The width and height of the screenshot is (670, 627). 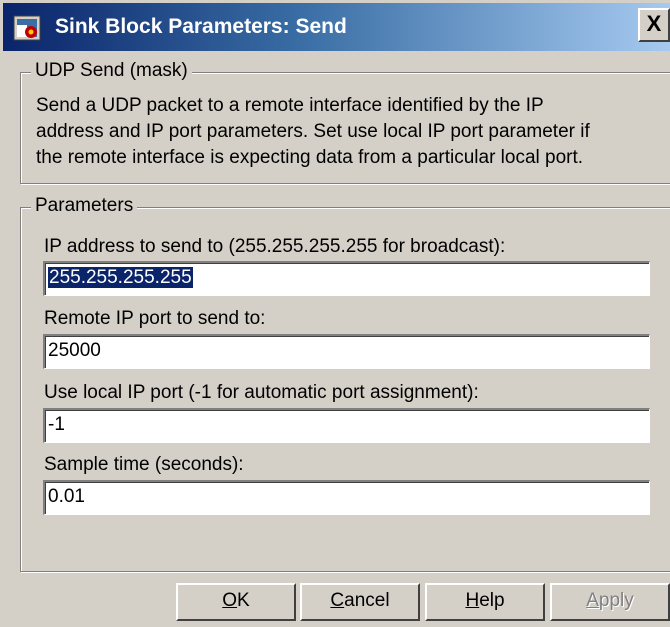 I want to click on simulink-block-icon, so click(x=28, y=29).